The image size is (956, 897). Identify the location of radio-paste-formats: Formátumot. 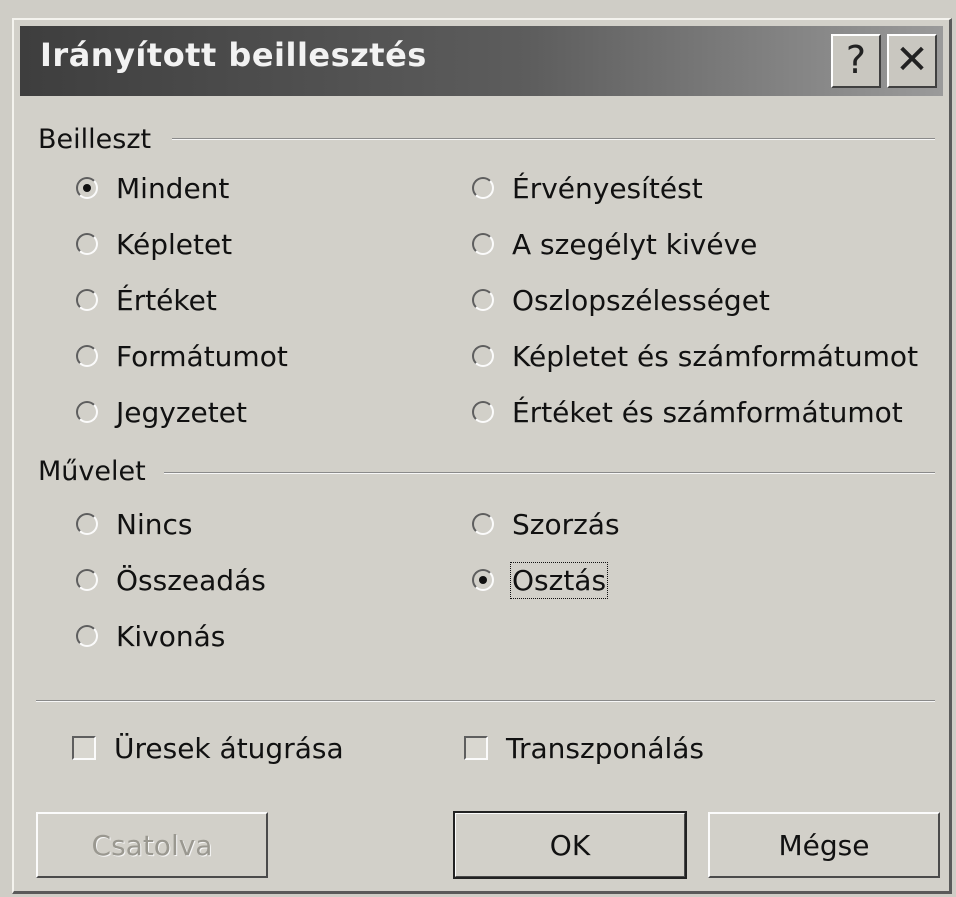
(182, 356).